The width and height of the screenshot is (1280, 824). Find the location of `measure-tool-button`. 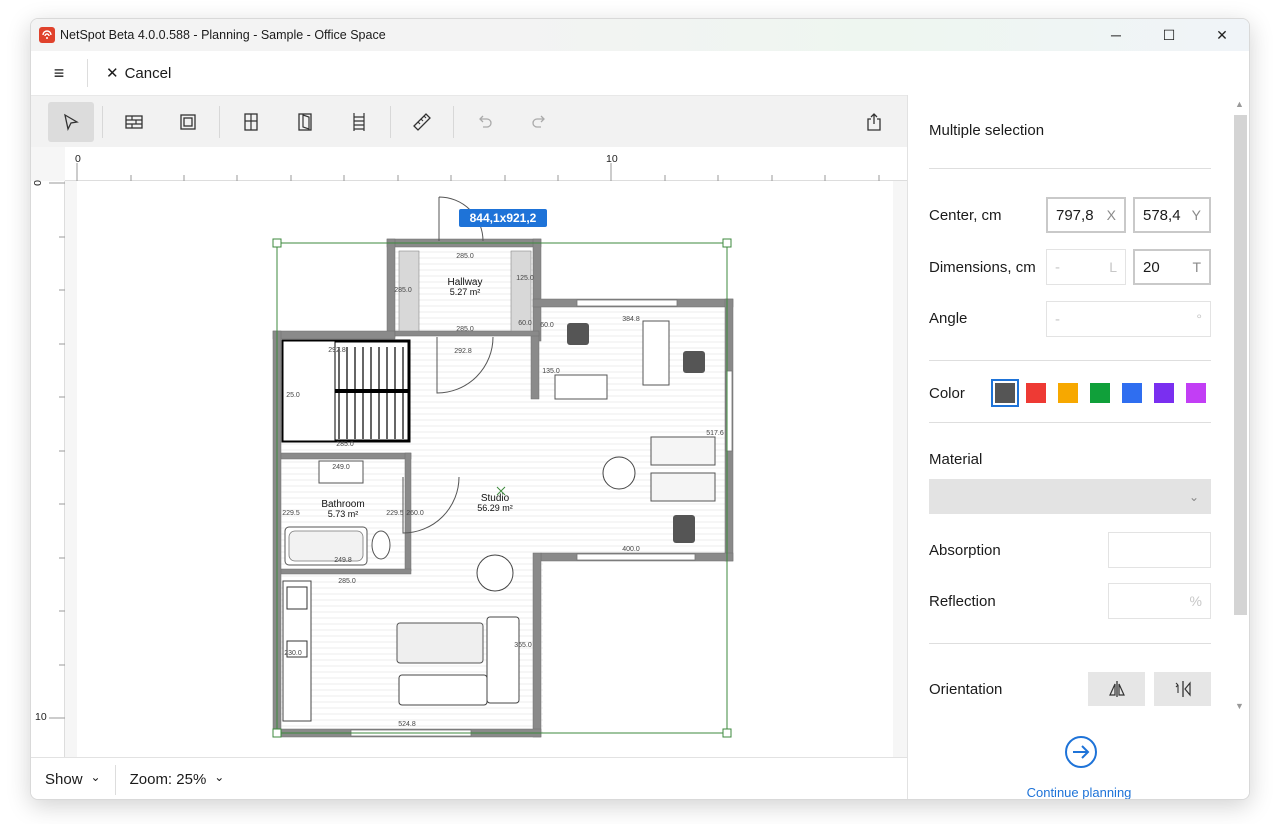

measure-tool-button is located at coordinates (422, 122).